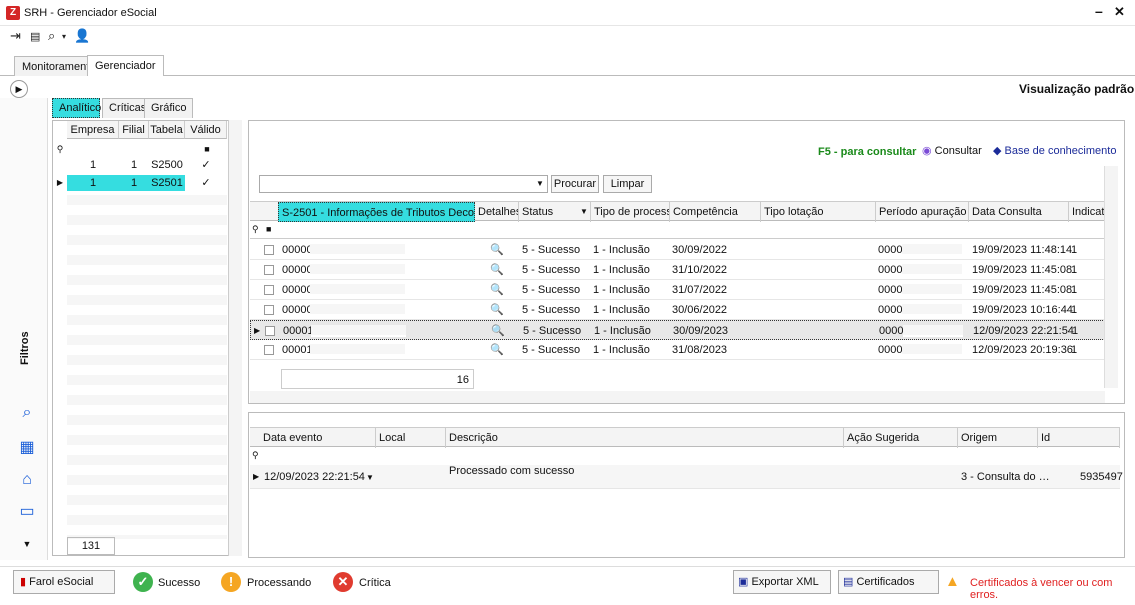 Image resolution: width=1135 pixels, height=605 pixels. Describe the element at coordinates (1119, 12) in the screenshot. I see `close-button: ✕` at that location.